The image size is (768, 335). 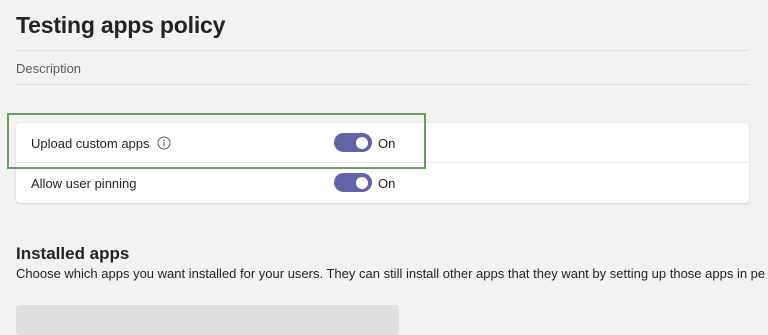 I want to click on setting-label-allow-user-pinning: Allow user pinning, so click(x=84, y=183).